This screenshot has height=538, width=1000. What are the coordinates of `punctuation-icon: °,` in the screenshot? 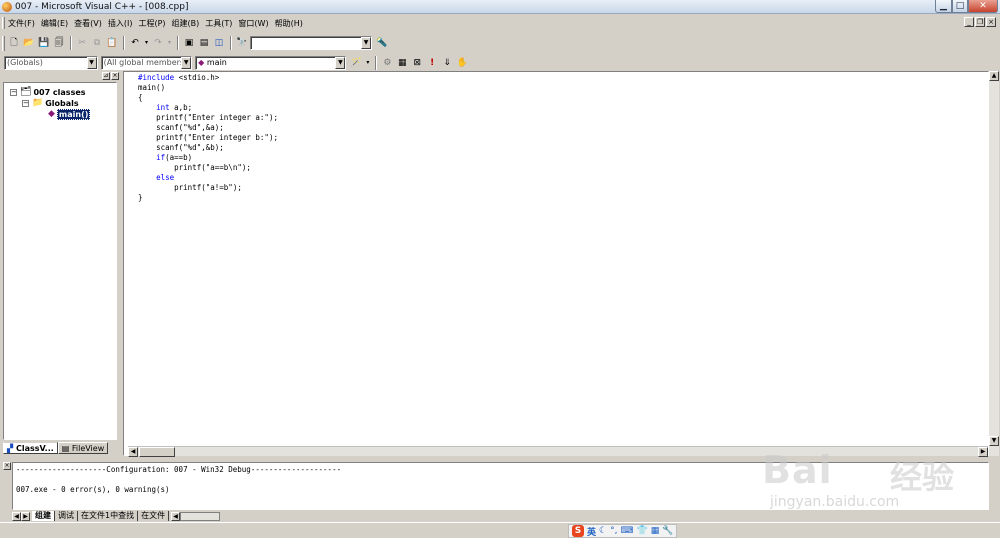 It's located at (613, 531).